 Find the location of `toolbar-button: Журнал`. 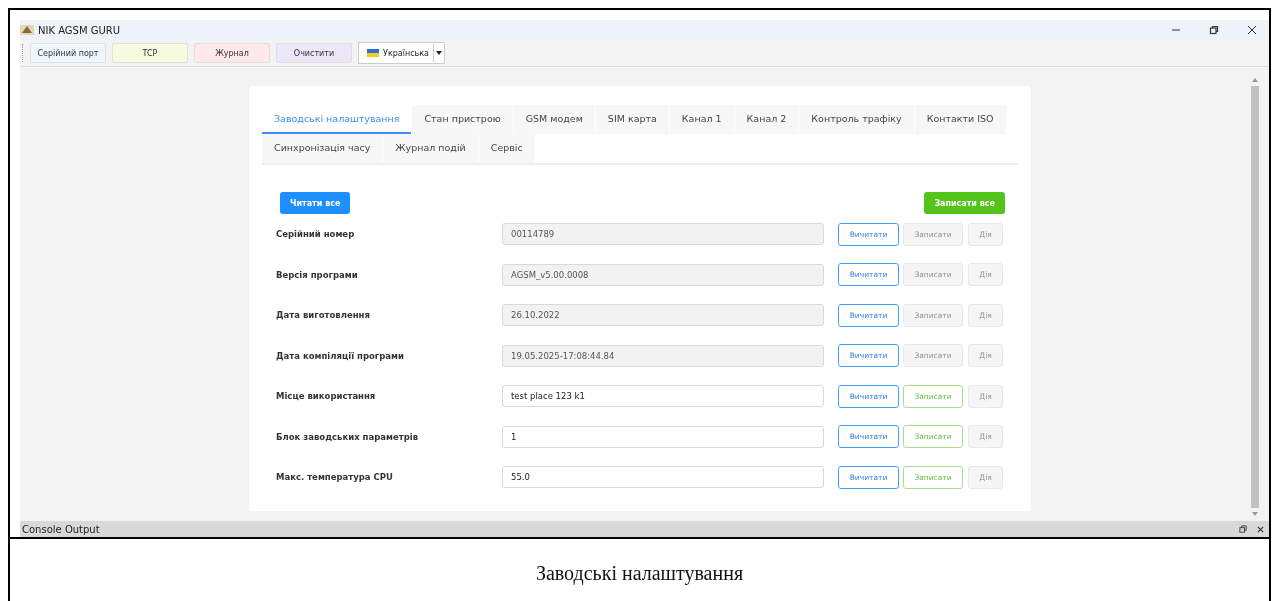

toolbar-button: Журнал is located at coordinates (232, 53).